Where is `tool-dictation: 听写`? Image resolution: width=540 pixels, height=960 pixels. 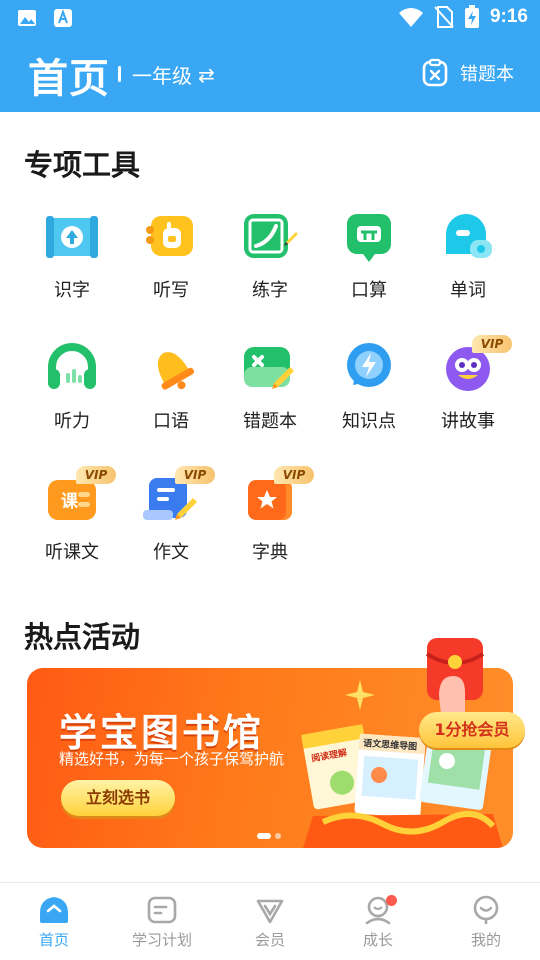 tool-dictation: 听写 is located at coordinates (171, 255).